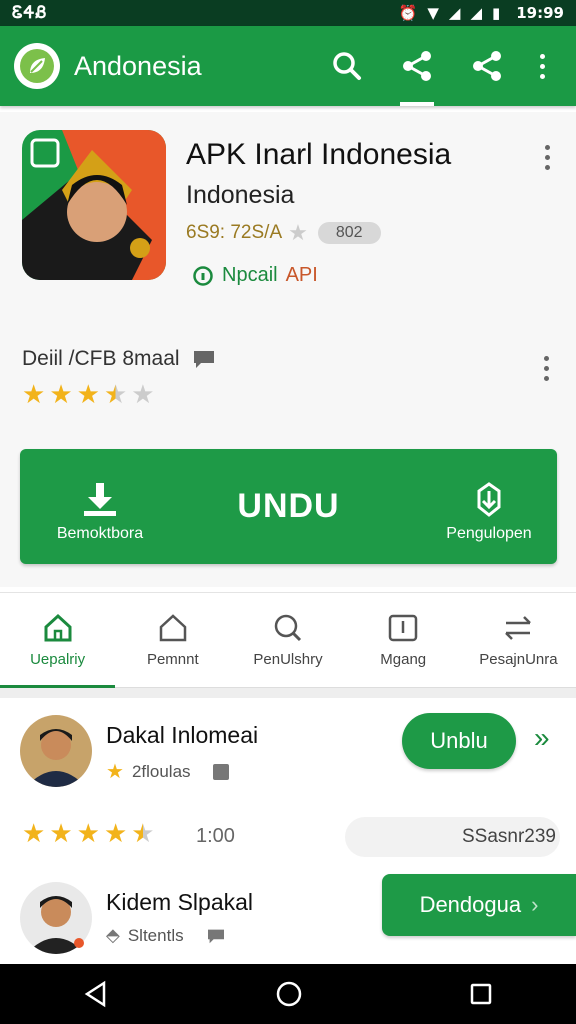 This screenshot has height=1024, width=576. What do you see at coordinates (349, 233) in the screenshot?
I see `count-badge: 802` at bounding box center [349, 233].